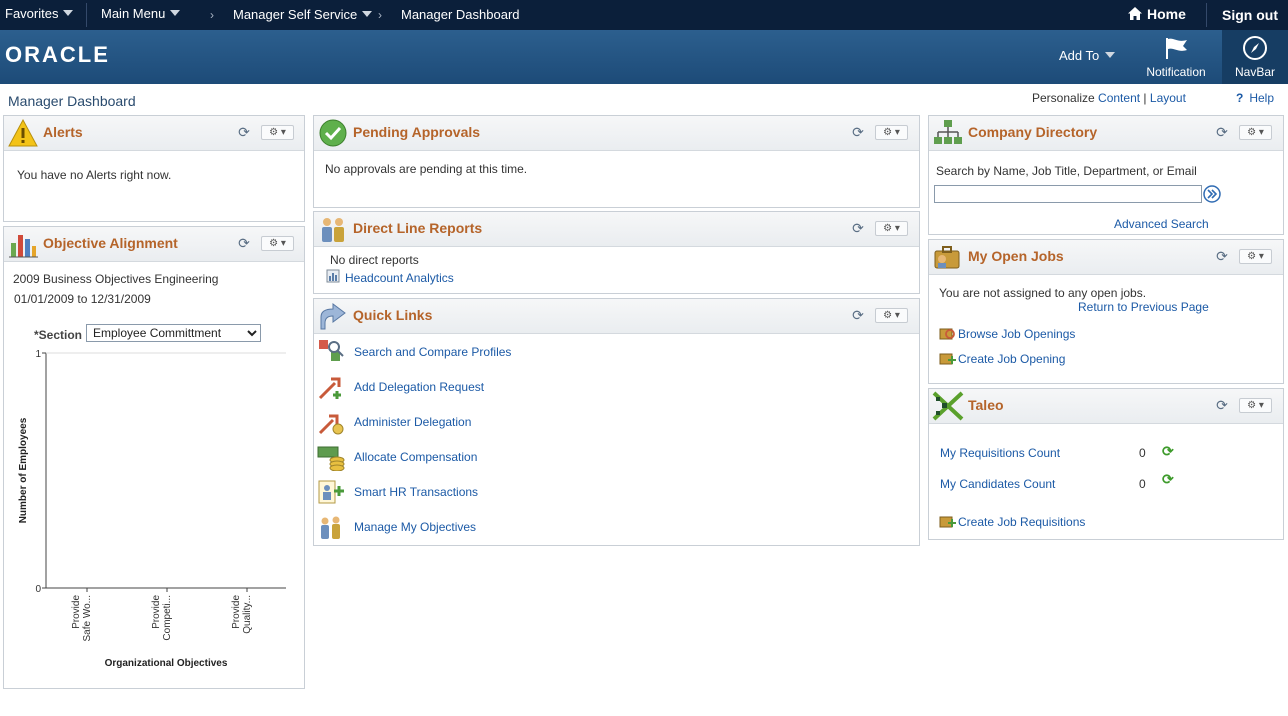 The width and height of the screenshot is (1288, 716). I want to click on home-label: Home, so click(1166, 14).